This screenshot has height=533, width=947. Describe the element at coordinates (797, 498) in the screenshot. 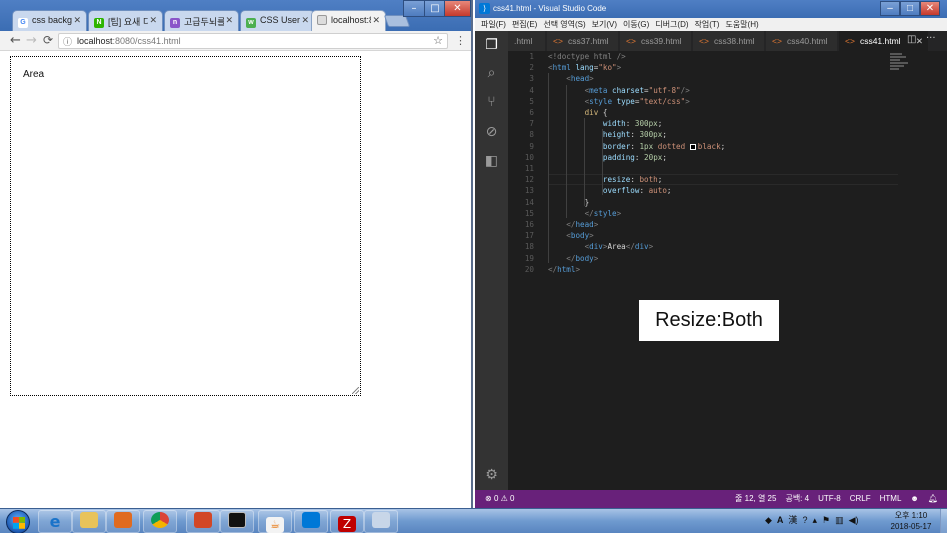

I see `indentation: 공백: 4` at that location.